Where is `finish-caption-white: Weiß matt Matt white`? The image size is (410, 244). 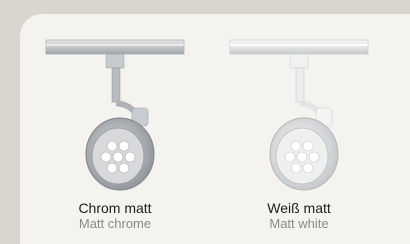 finish-caption-white: Weiß matt Matt white is located at coordinates (299, 216).